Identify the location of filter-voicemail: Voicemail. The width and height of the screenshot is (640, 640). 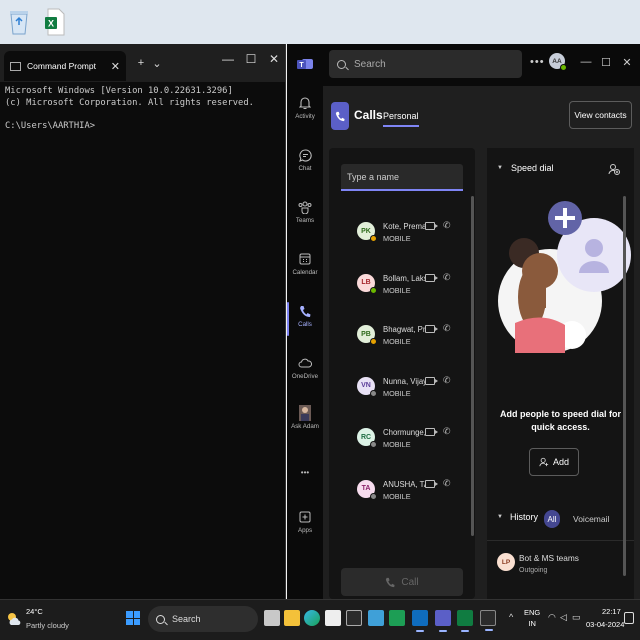
(591, 519).